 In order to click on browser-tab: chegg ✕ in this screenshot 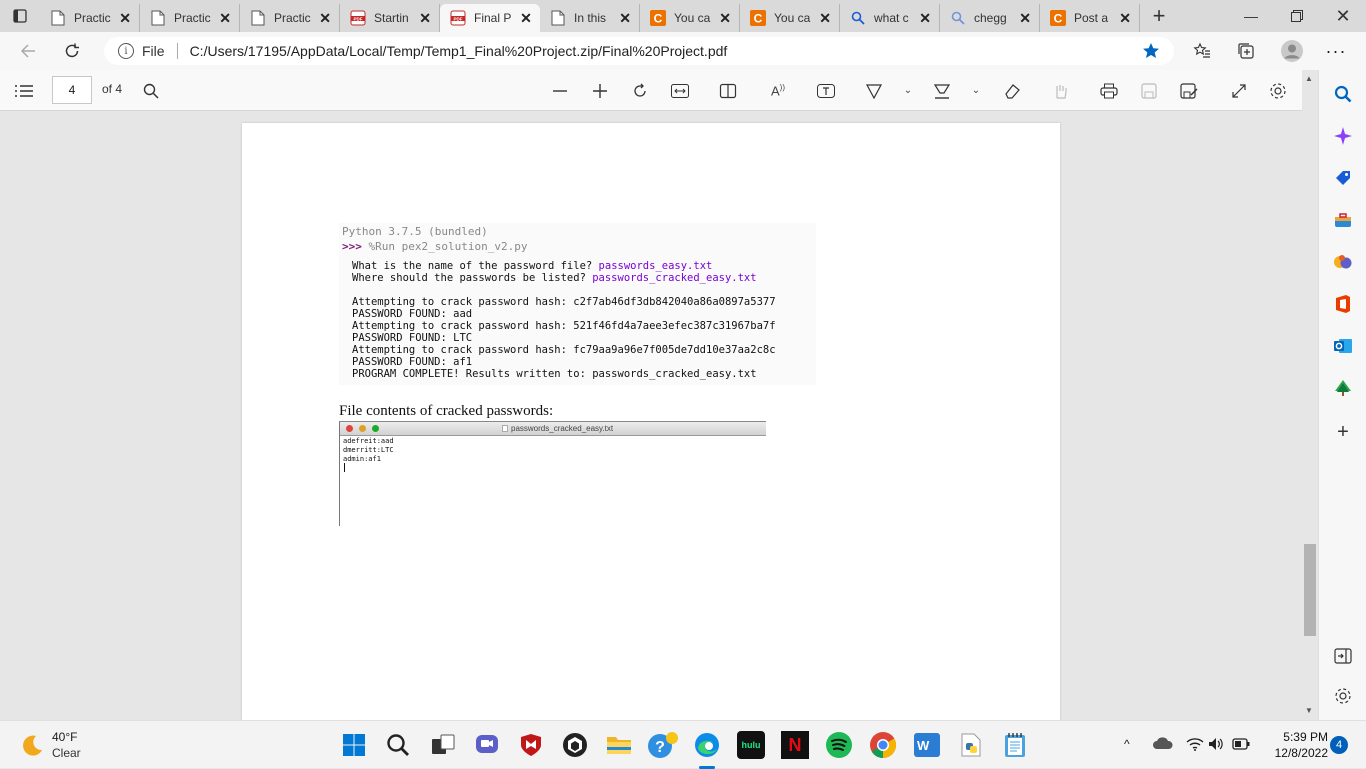, I will do `click(990, 18)`.